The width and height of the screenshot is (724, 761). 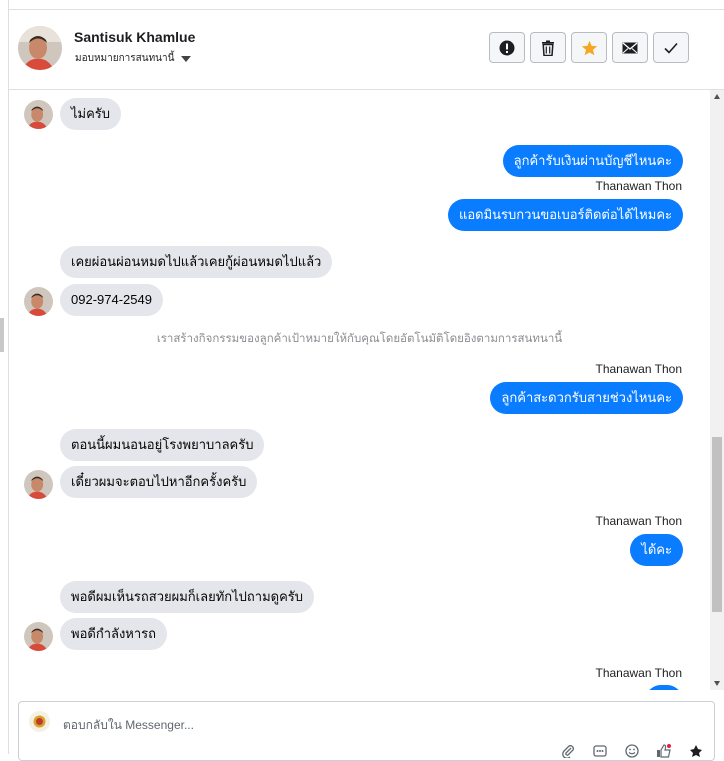 I want to click on outgoing-message: ลูกค้ารับเงินผ่านบัญชีไหนคะ, so click(x=592, y=161).